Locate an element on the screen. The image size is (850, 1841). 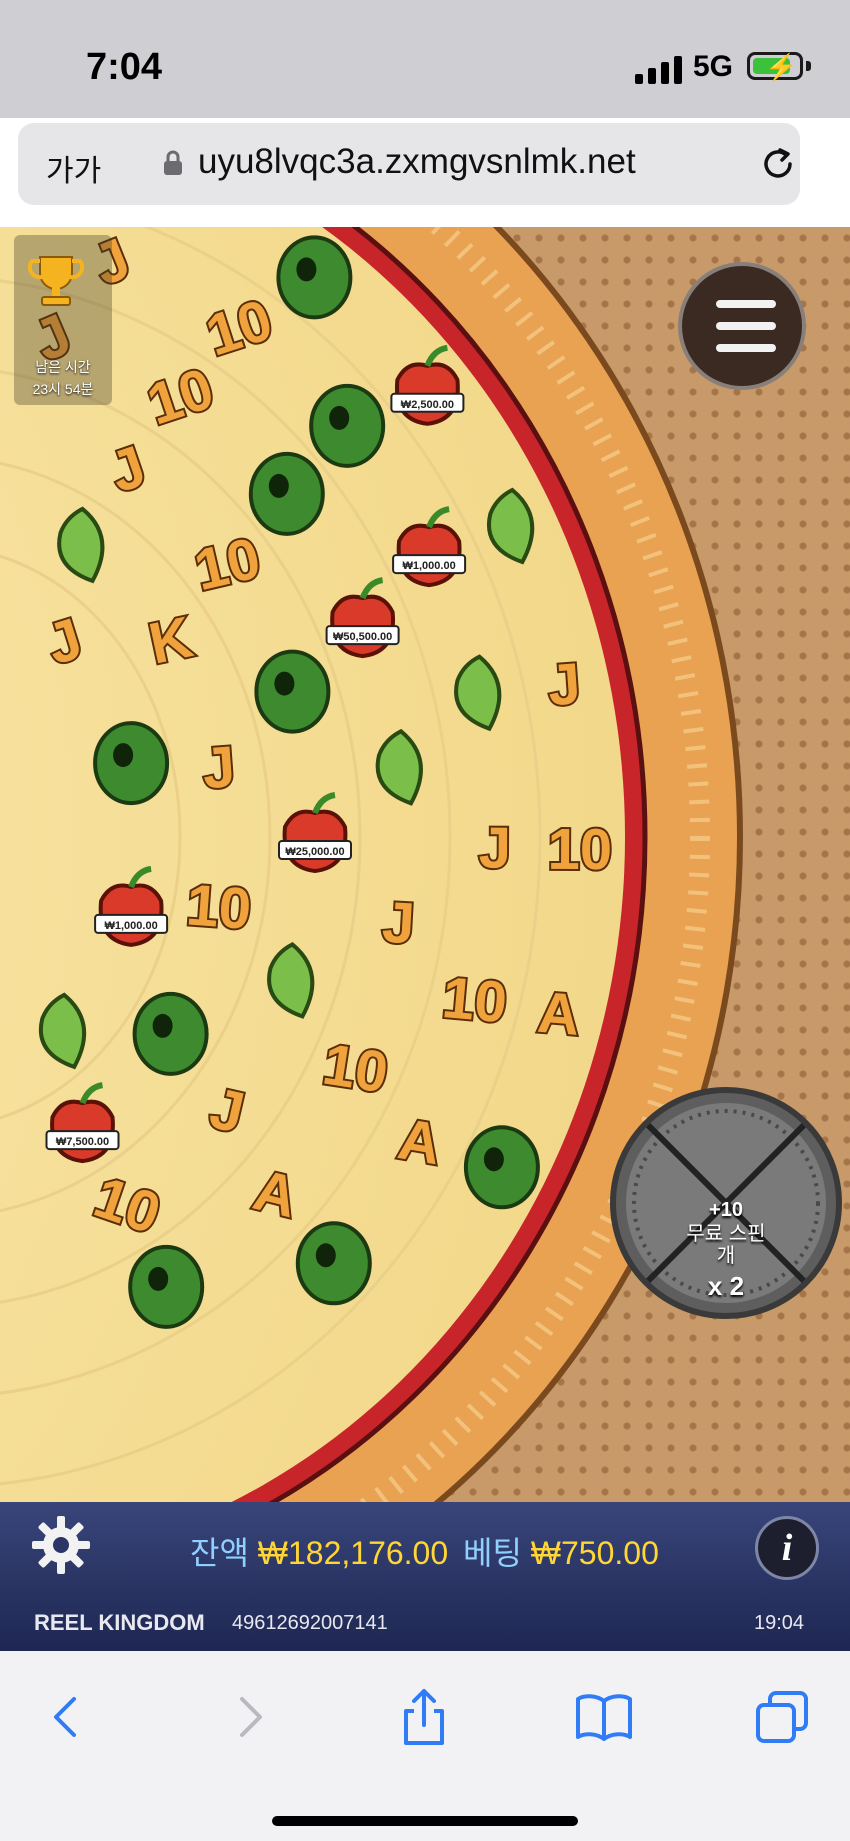
svg-text: A is located at coordinates (558, 1014).